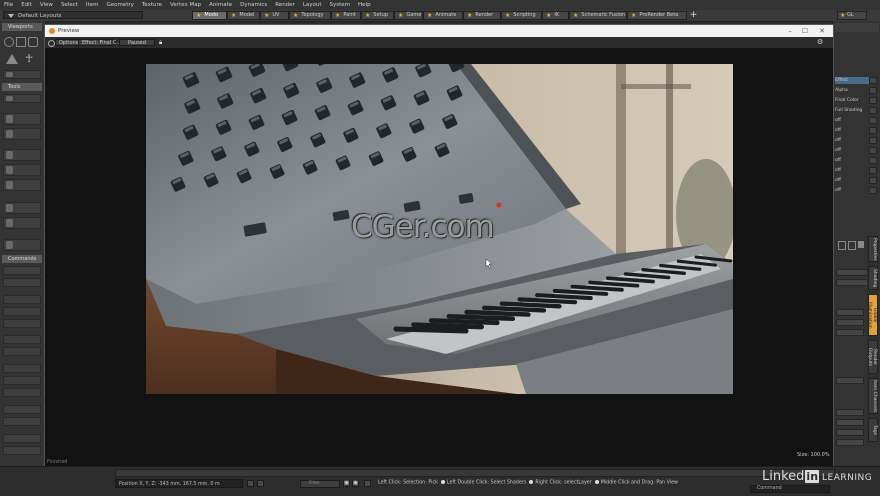  Describe the element at coordinates (364, 5) in the screenshot. I see `menu-item-help: Help` at that location.